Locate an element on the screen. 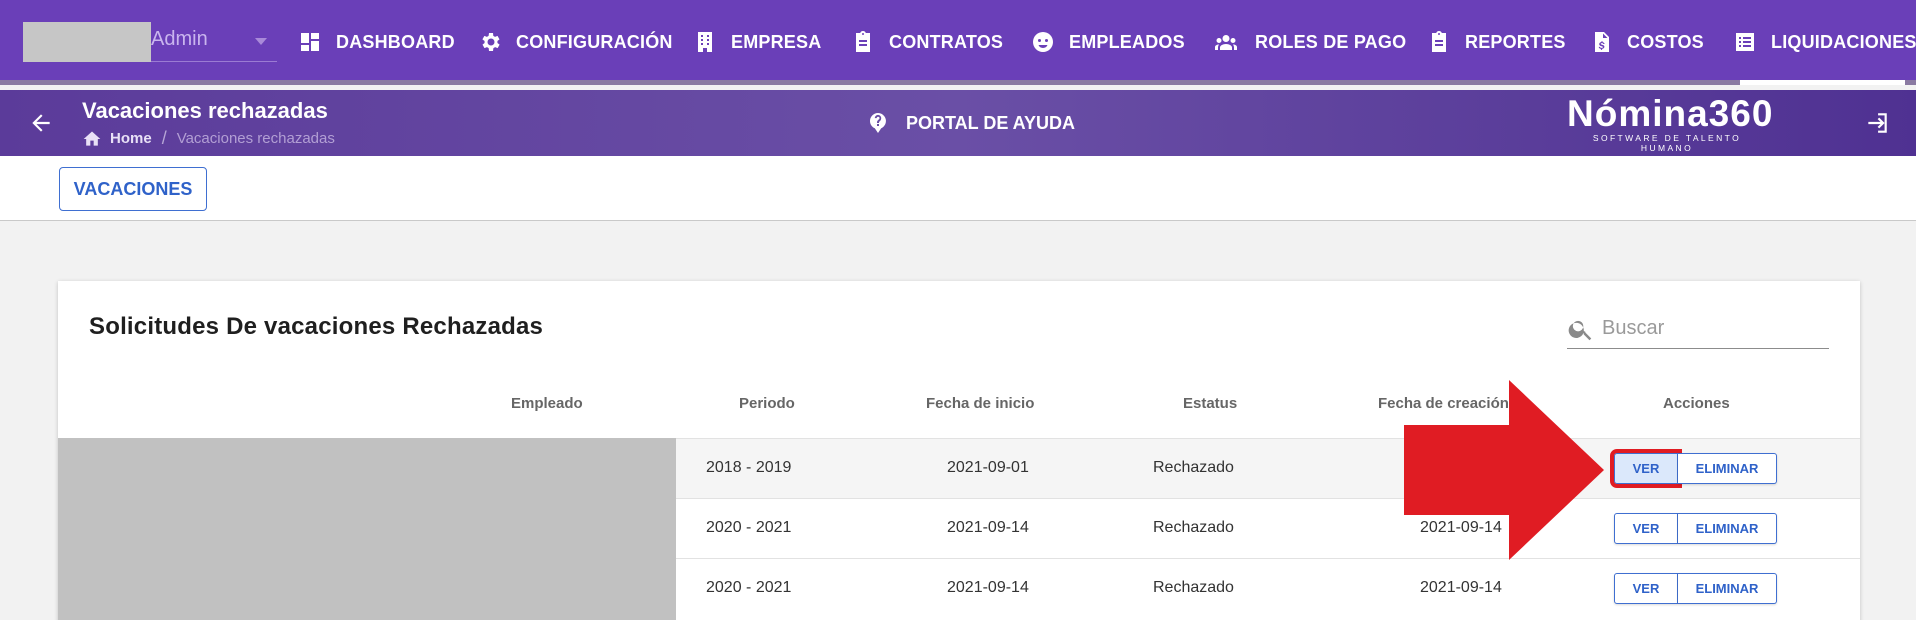 The width and height of the screenshot is (1916, 620). search-input is located at coordinates (1712, 328).